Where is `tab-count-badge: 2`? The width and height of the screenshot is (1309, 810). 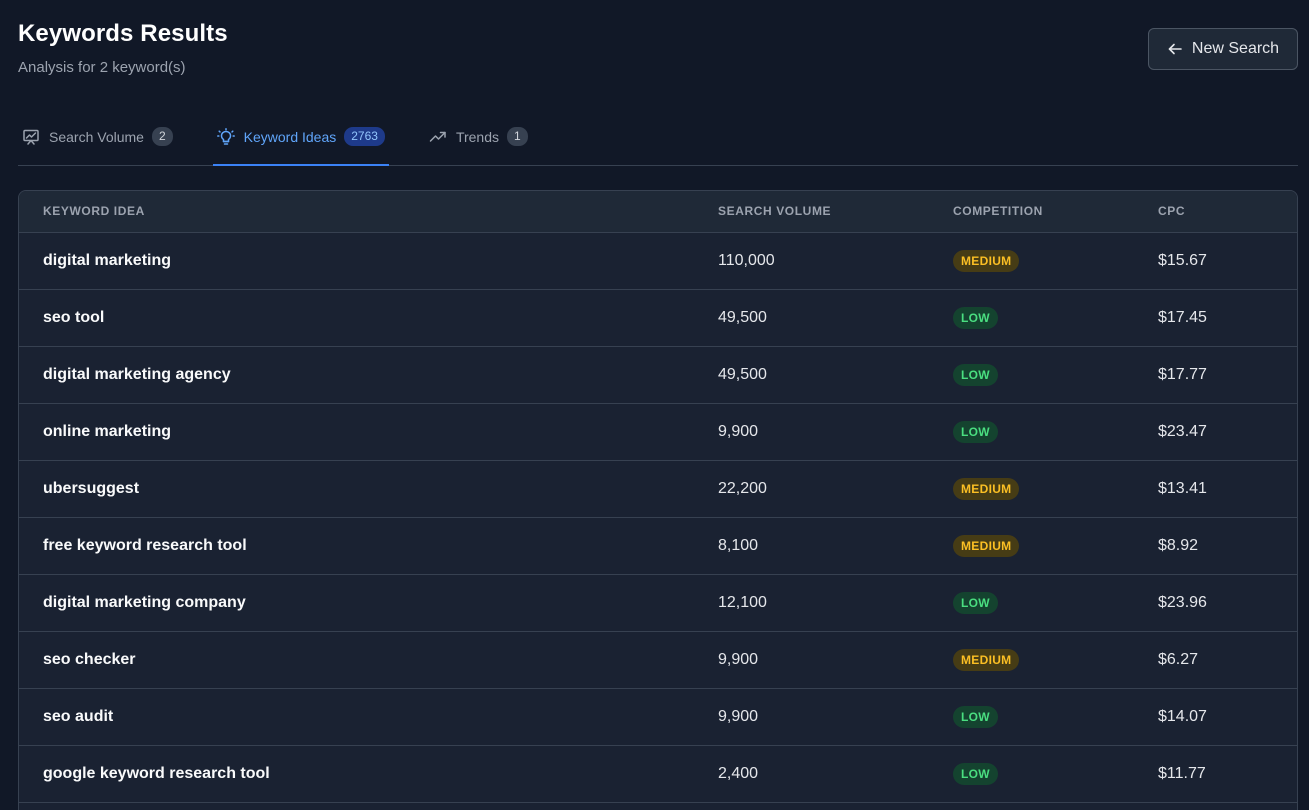 tab-count-badge: 2 is located at coordinates (162, 136).